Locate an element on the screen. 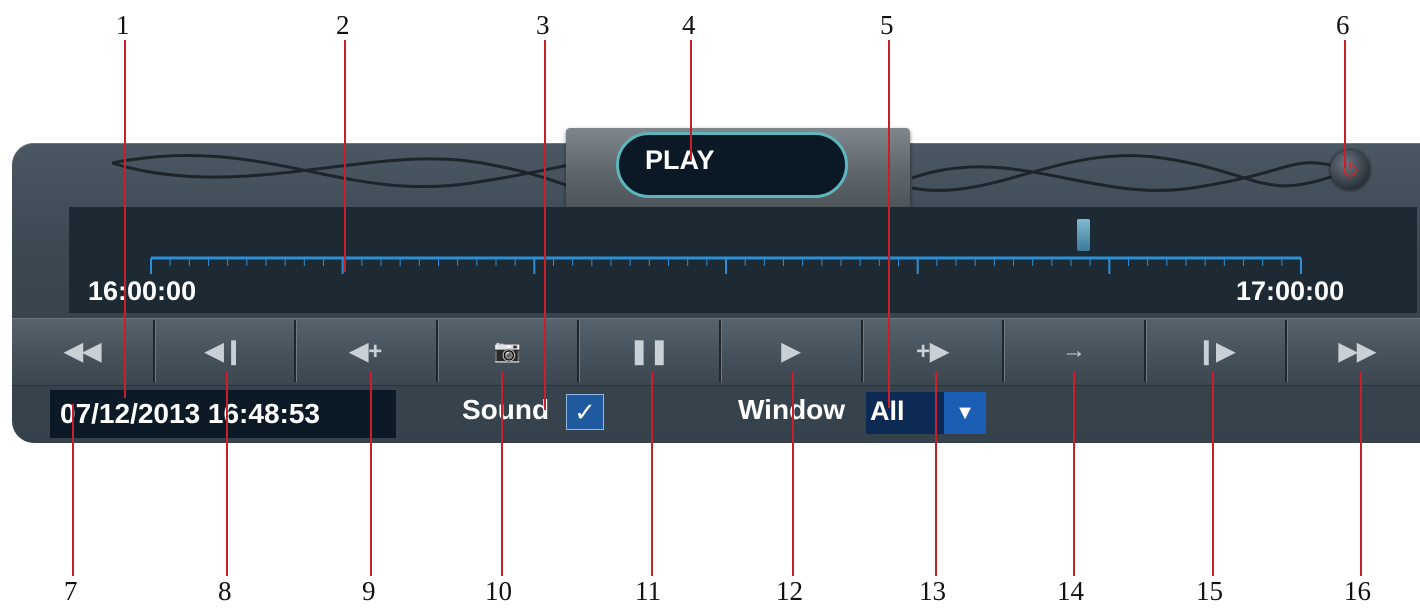 This screenshot has height=608, width=1420. callout-number: 9 is located at coordinates (369, 591).